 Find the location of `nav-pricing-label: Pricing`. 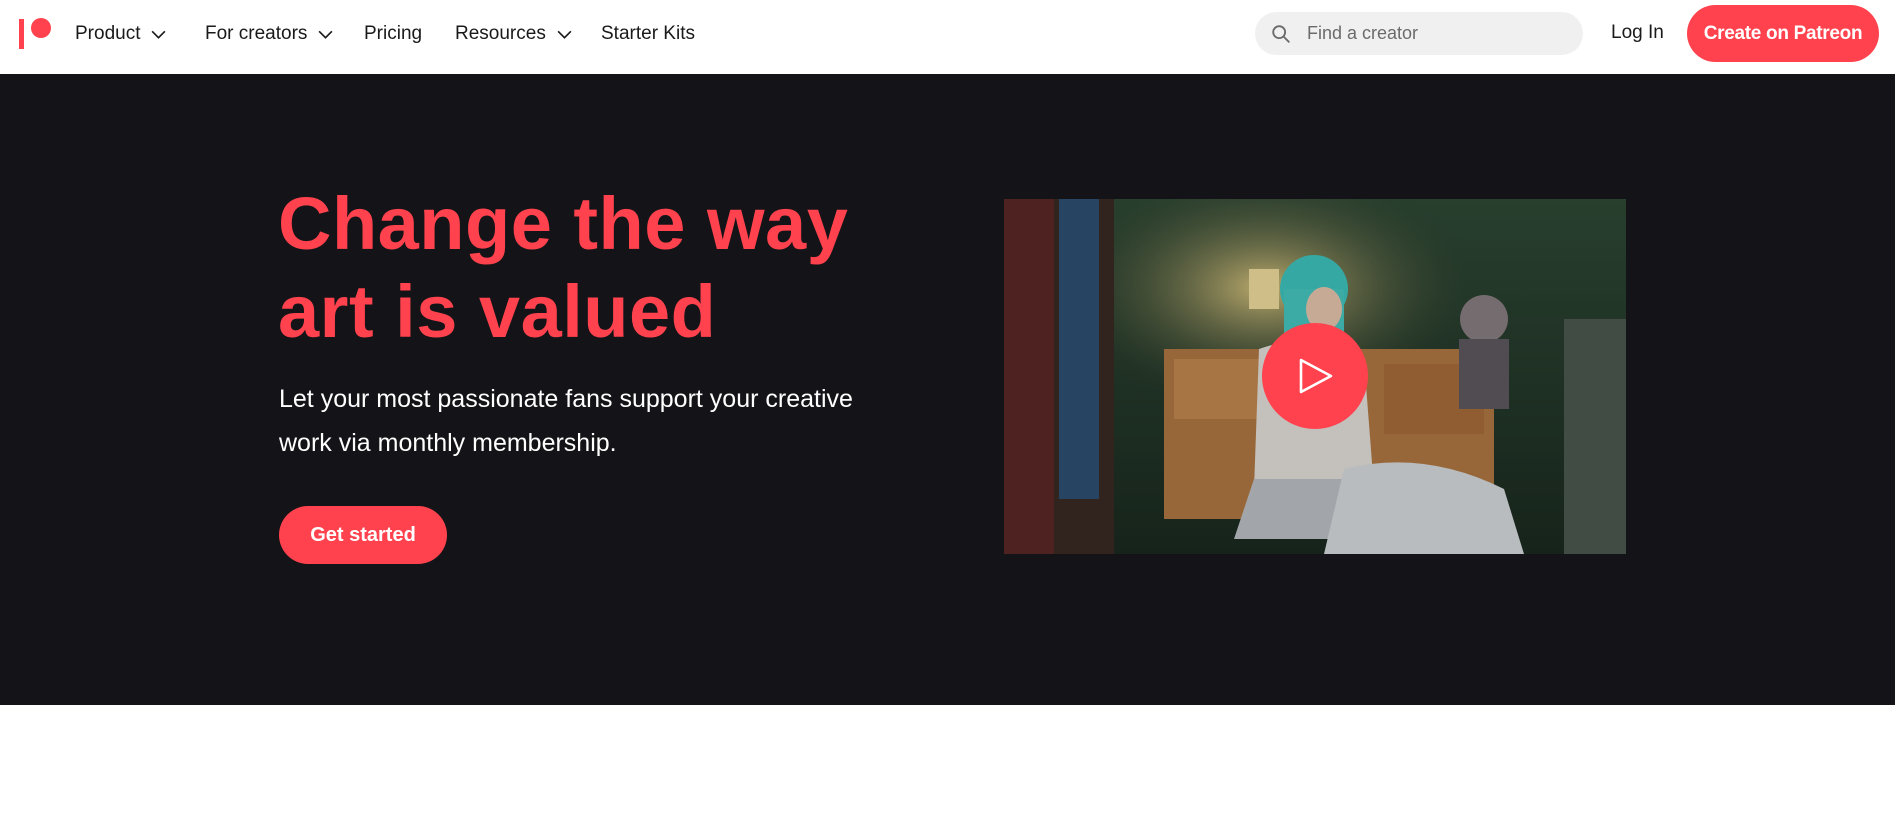

nav-pricing-label: Pricing is located at coordinates (393, 33).